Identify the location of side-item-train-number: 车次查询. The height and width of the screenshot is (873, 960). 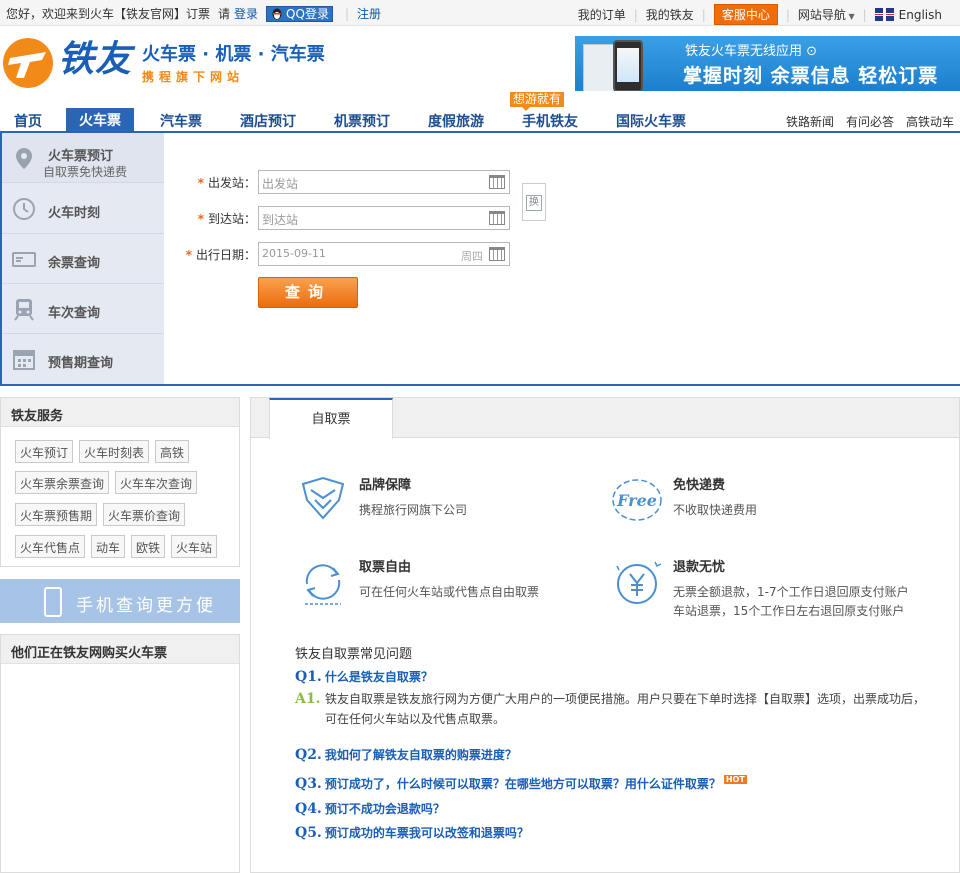
(83, 309).